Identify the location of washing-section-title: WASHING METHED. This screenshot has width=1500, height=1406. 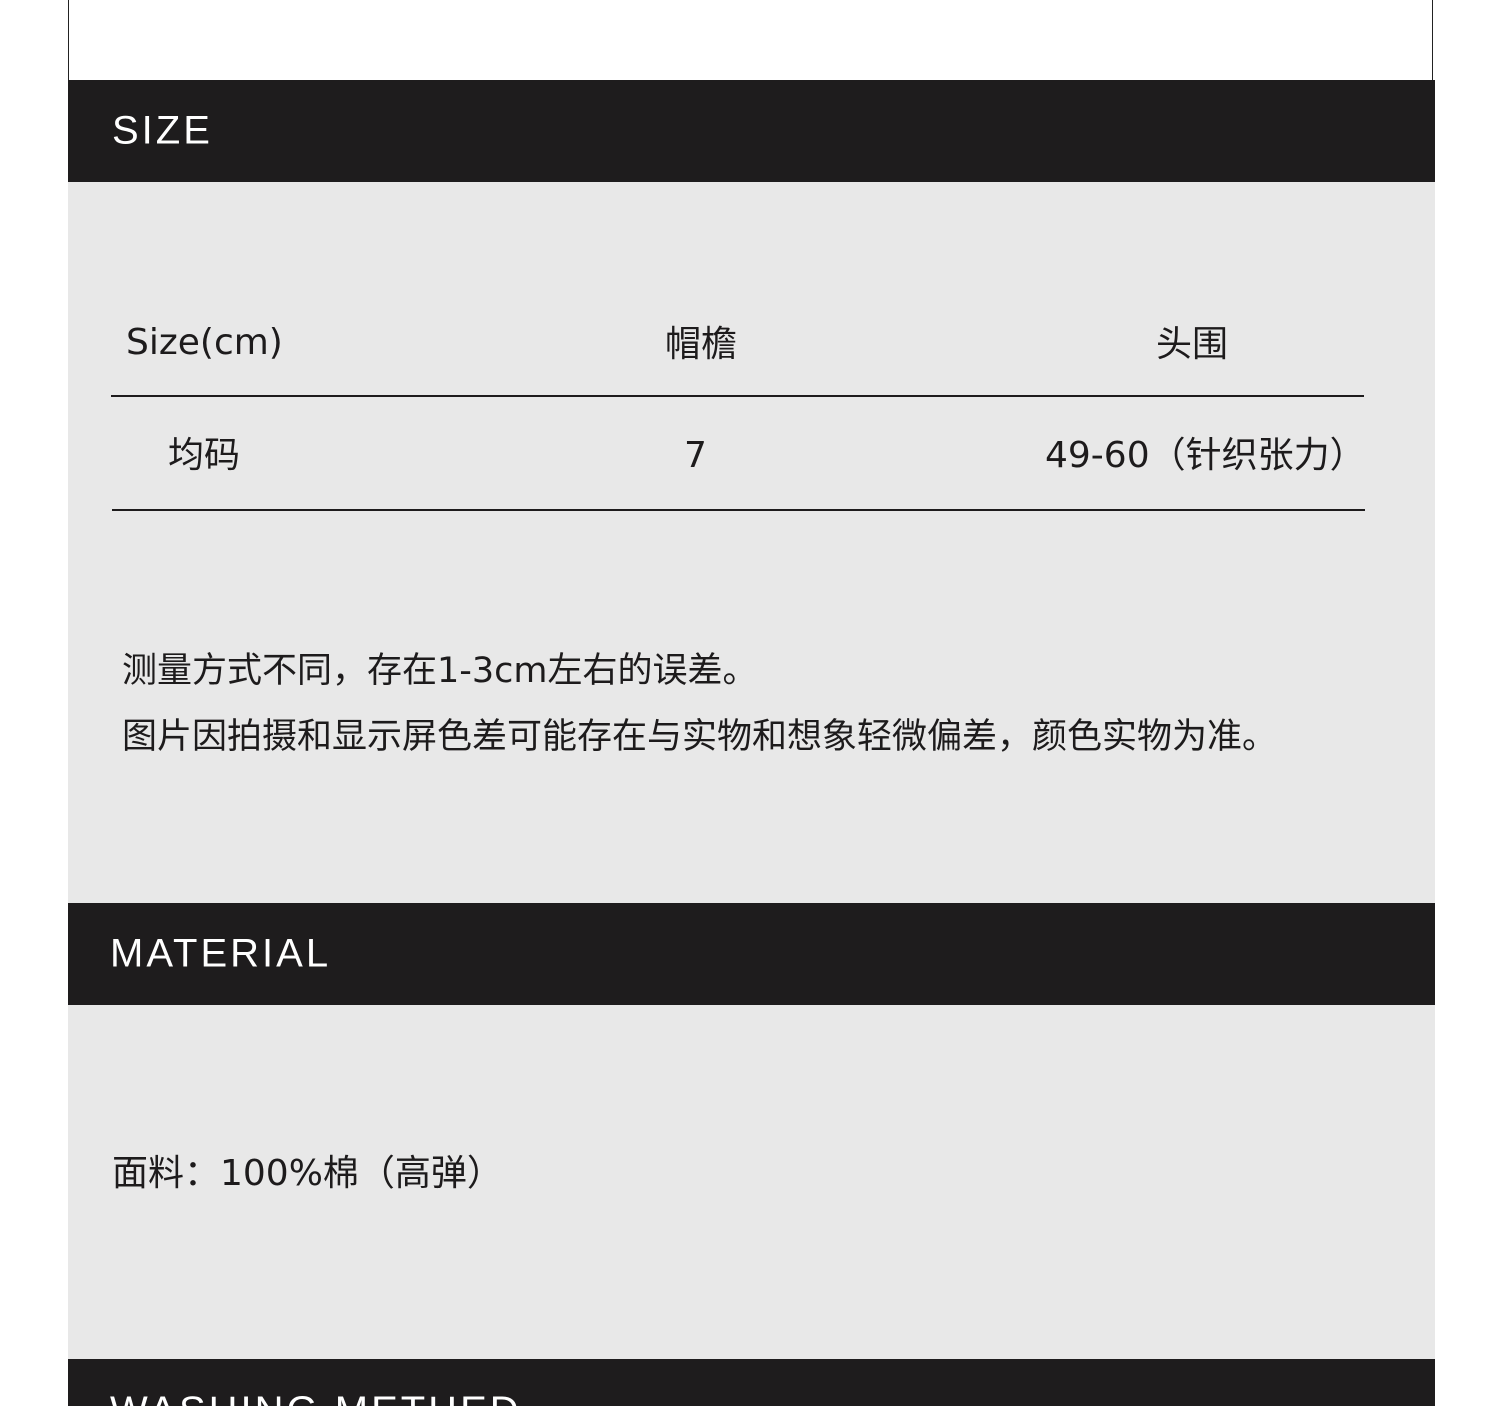
(316, 1397).